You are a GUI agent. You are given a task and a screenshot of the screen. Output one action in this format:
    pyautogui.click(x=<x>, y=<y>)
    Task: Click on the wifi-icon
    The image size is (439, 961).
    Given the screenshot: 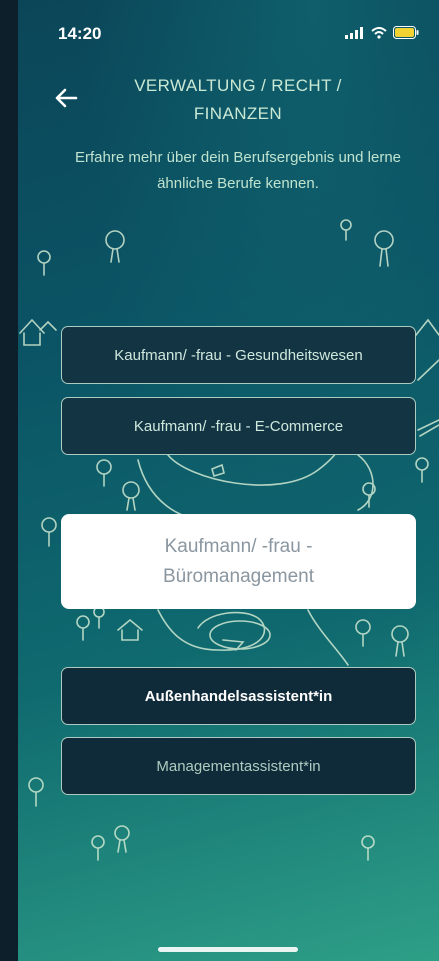 What is the action you would take?
    pyautogui.click(x=379, y=32)
    